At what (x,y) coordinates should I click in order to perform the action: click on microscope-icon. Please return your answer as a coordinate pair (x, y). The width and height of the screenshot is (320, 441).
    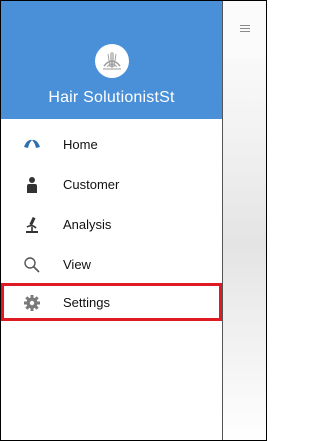
    Looking at the image, I should click on (32, 225).